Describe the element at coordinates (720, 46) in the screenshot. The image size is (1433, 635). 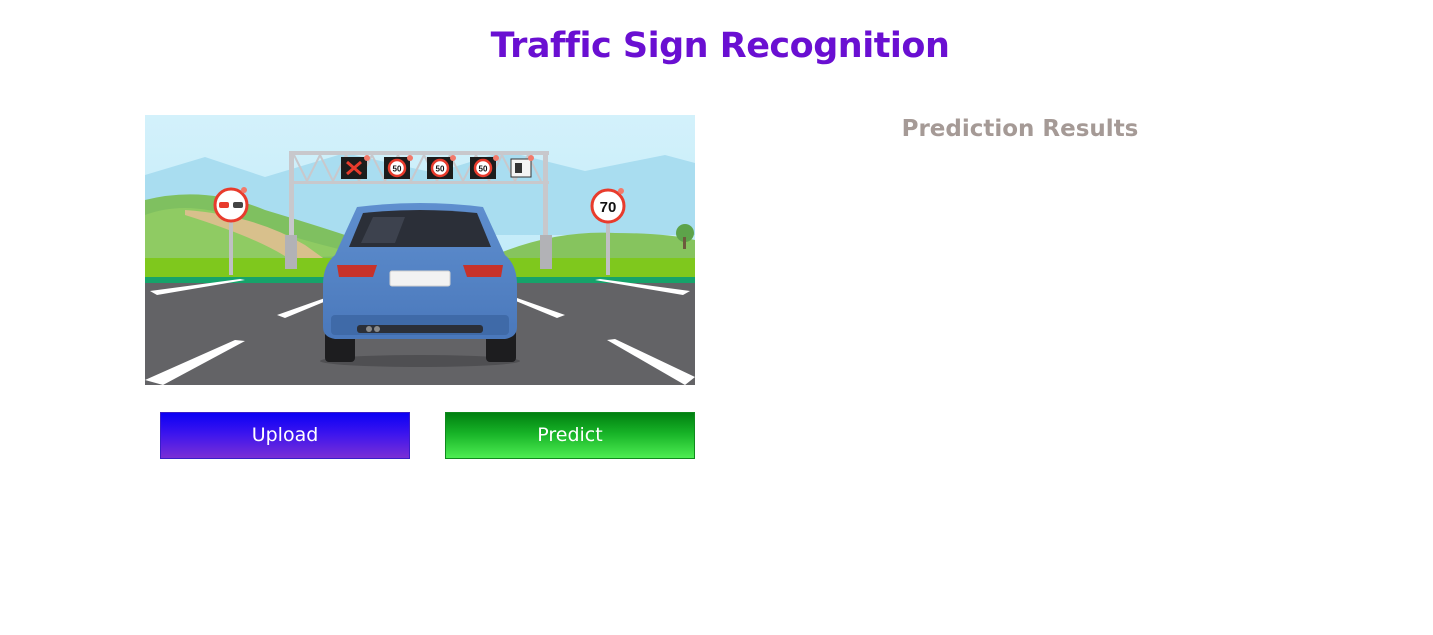
I see `page-title: Traffic Sign Recognition` at that location.